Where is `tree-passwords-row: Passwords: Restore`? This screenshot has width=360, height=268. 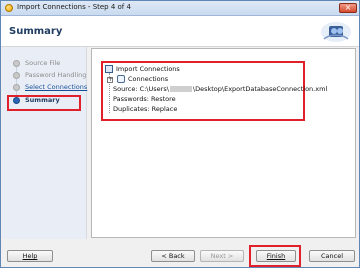 tree-passwords-row: Passwords: Restore is located at coordinates (144, 99).